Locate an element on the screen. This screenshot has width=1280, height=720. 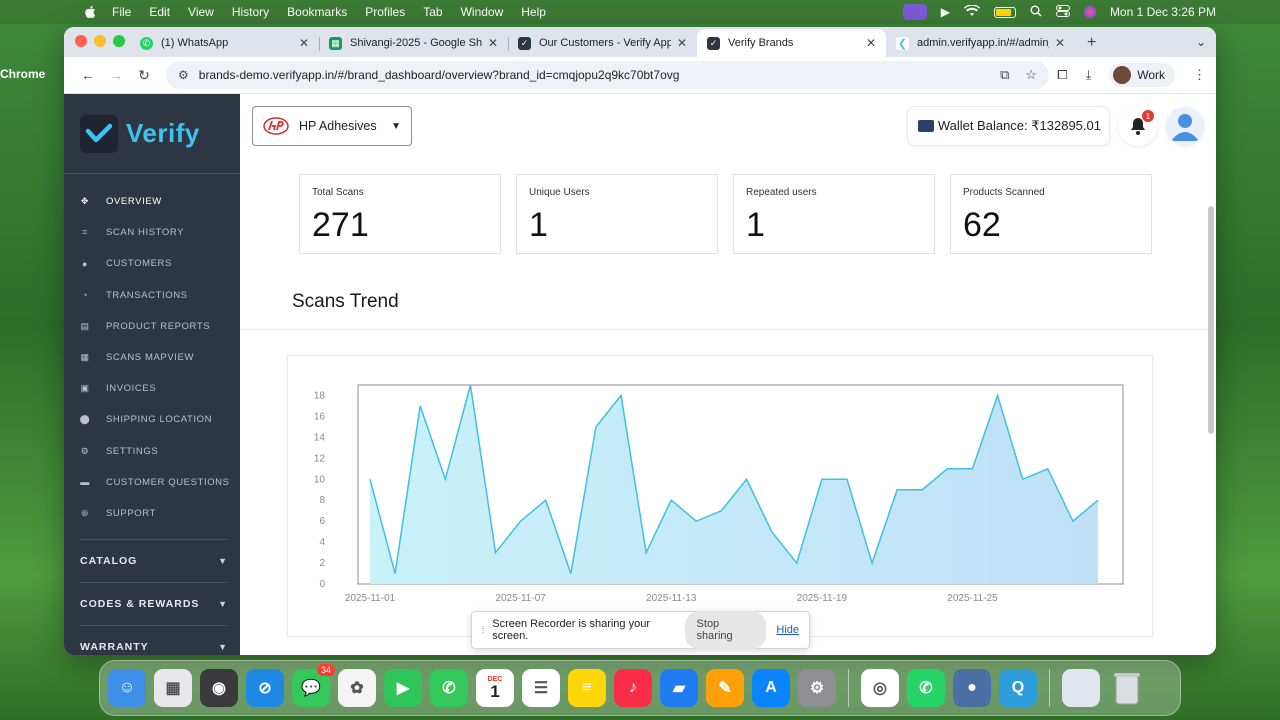
section-catalog: CATALOG ▼ is located at coordinates (154, 560).